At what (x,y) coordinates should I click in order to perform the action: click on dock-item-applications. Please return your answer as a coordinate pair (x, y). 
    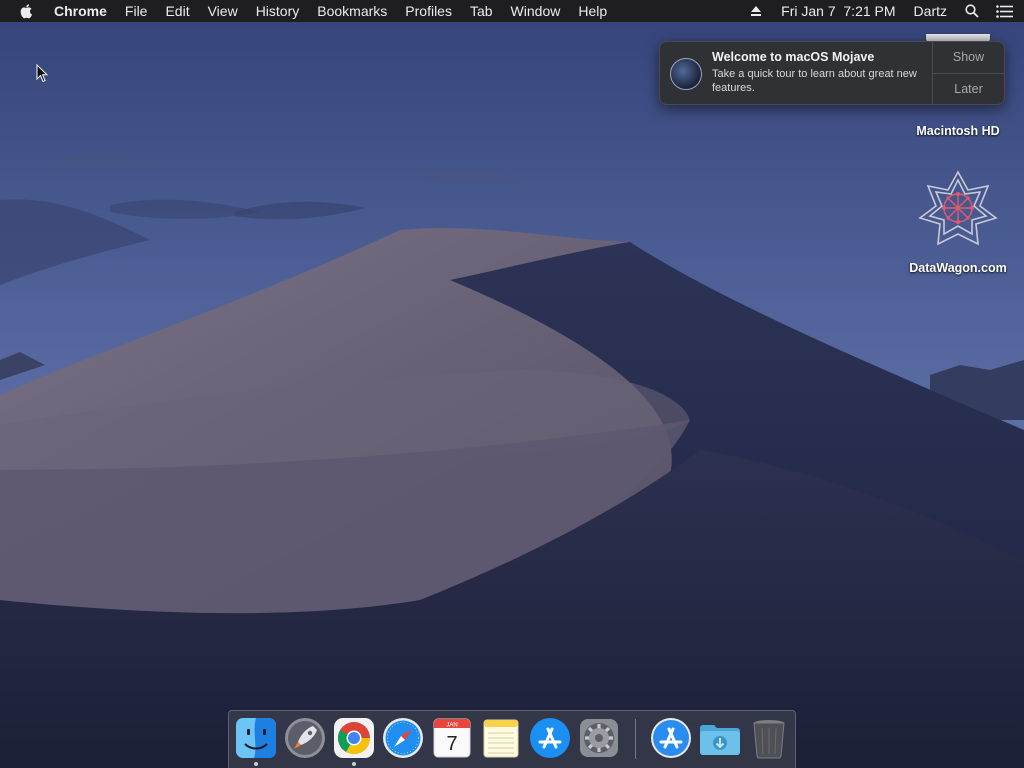
    Looking at the image, I should click on (671, 738).